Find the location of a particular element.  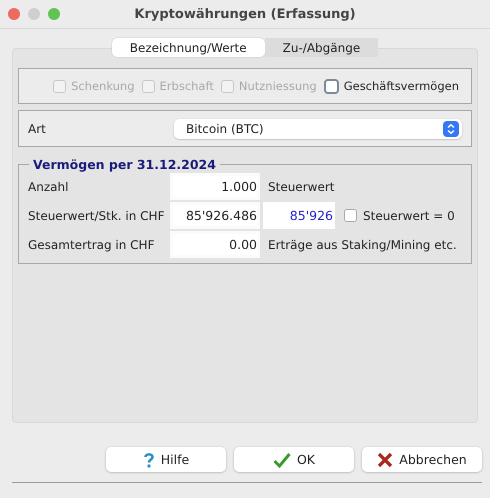

field-label: Anzahl is located at coordinates (49, 187).